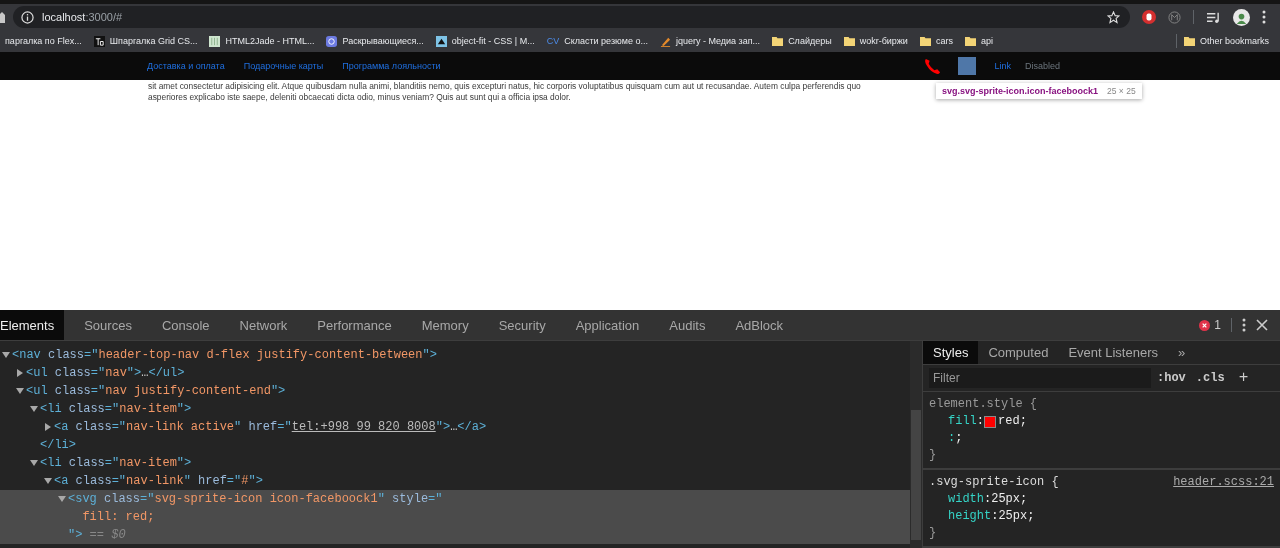 Image resolution: width=1280 pixels, height=548 pixels. Describe the element at coordinates (1171, 378) in the screenshot. I see `hover-state-button: :hov` at that location.